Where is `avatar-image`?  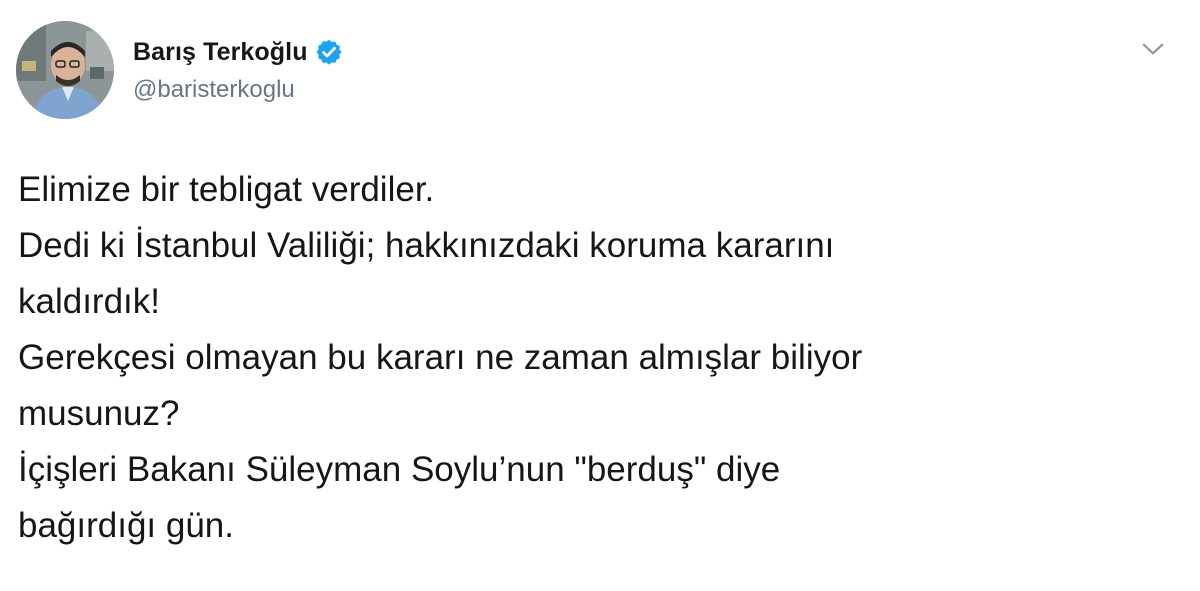
avatar-image is located at coordinates (65, 70).